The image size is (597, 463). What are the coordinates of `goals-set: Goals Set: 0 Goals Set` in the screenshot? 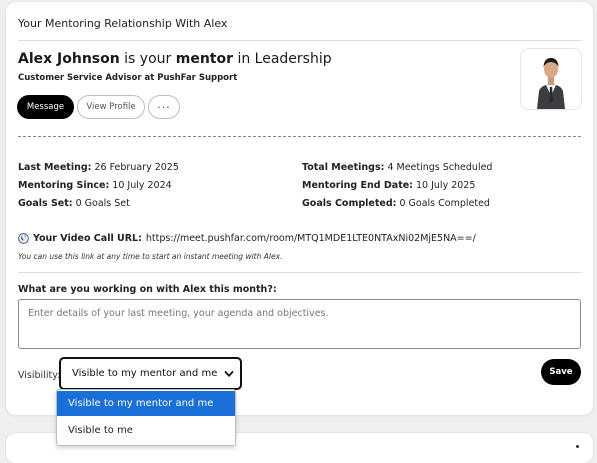 It's located at (74, 203).